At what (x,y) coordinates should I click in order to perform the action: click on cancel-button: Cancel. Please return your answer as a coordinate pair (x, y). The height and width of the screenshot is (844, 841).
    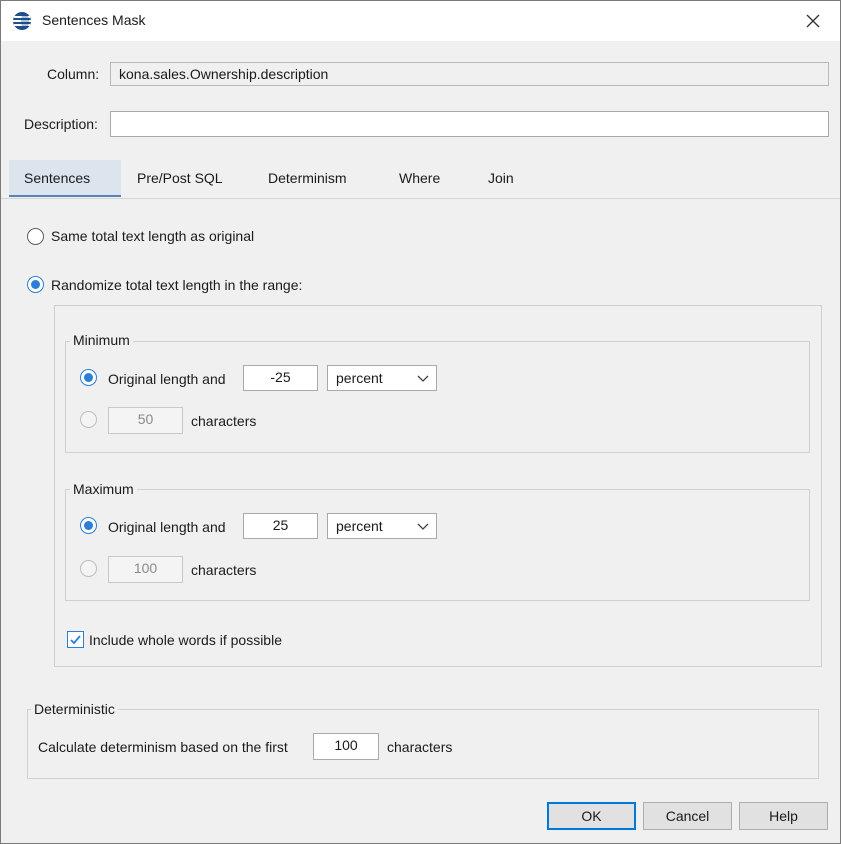
    Looking at the image, I should click on (687, 816).